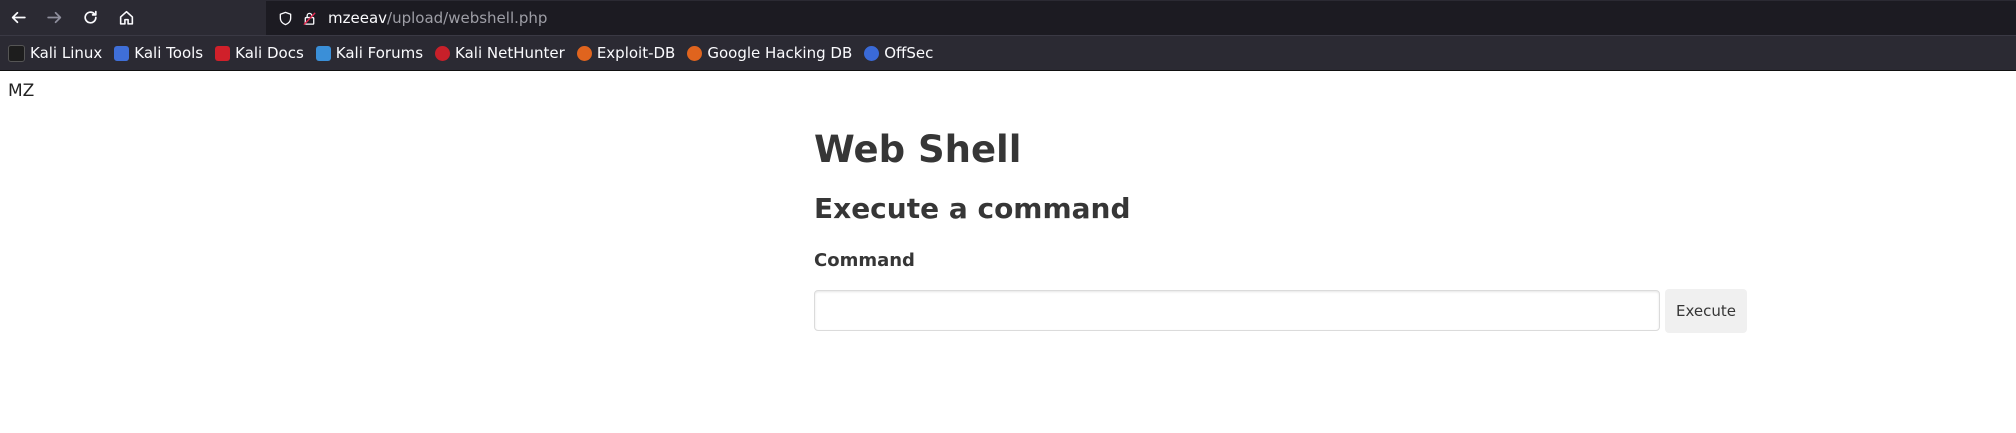  I want to click on prefix-text: MZ, so click(21, 91).